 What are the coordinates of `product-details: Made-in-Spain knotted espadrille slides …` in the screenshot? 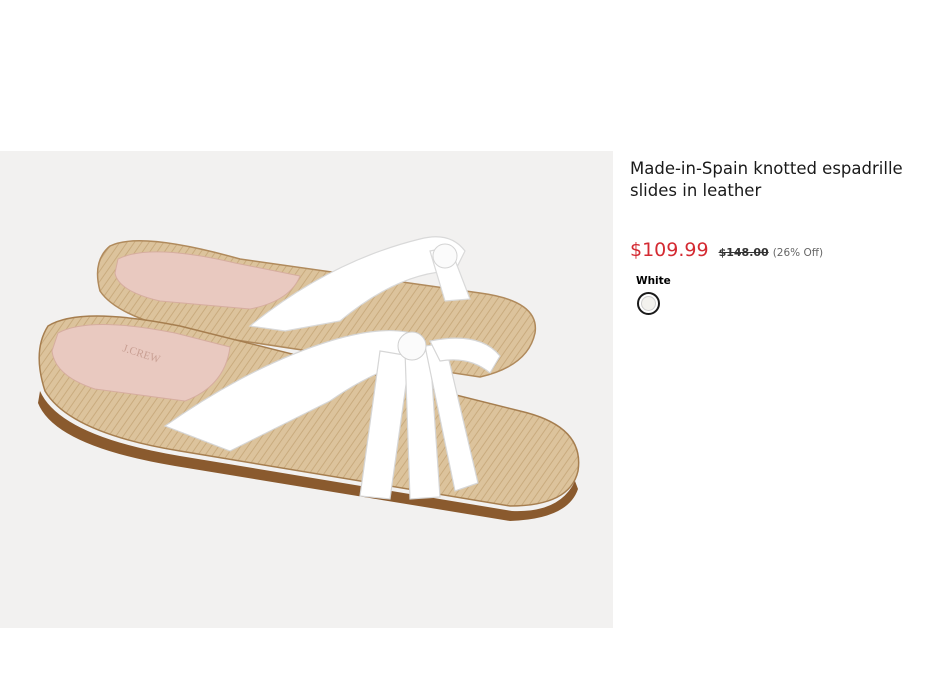 It's located at (777, 236).